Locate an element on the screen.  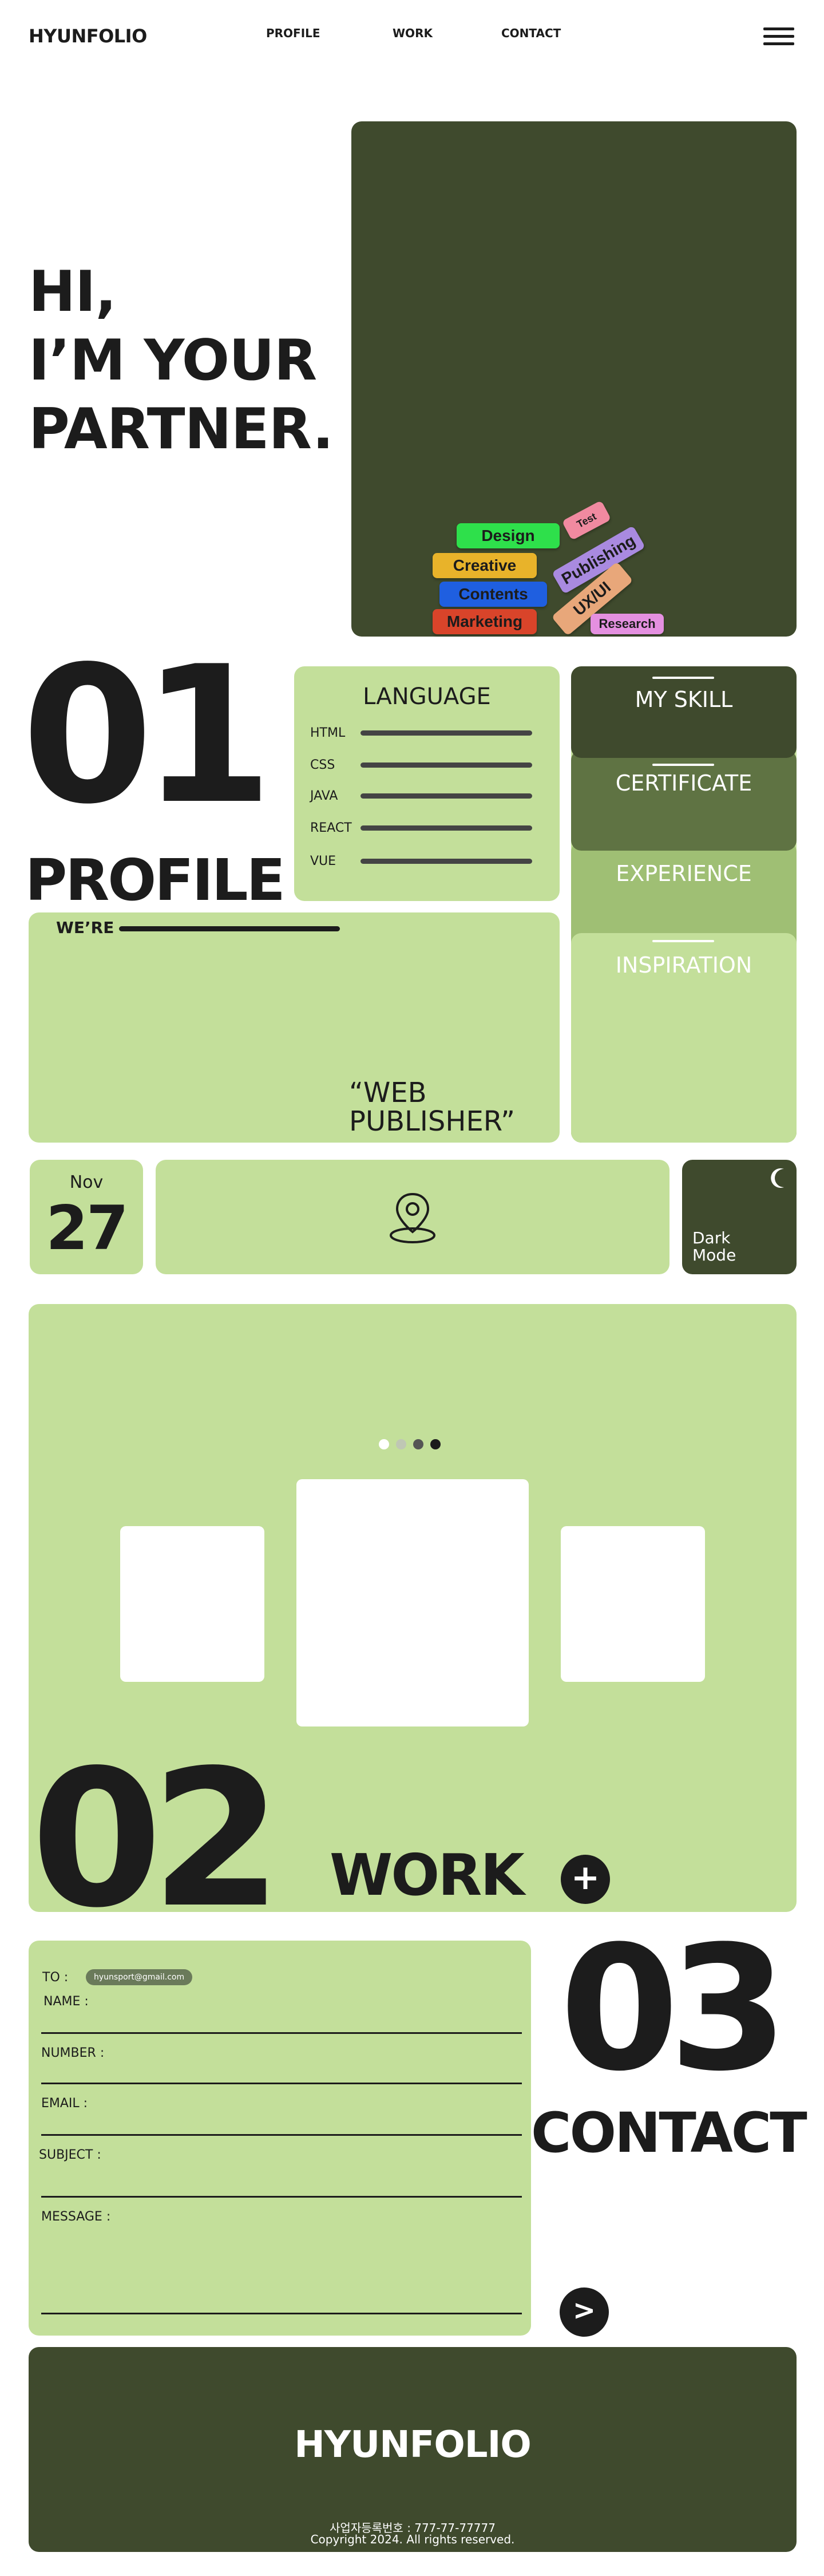
number-field is located at coordinates (281, 2083).